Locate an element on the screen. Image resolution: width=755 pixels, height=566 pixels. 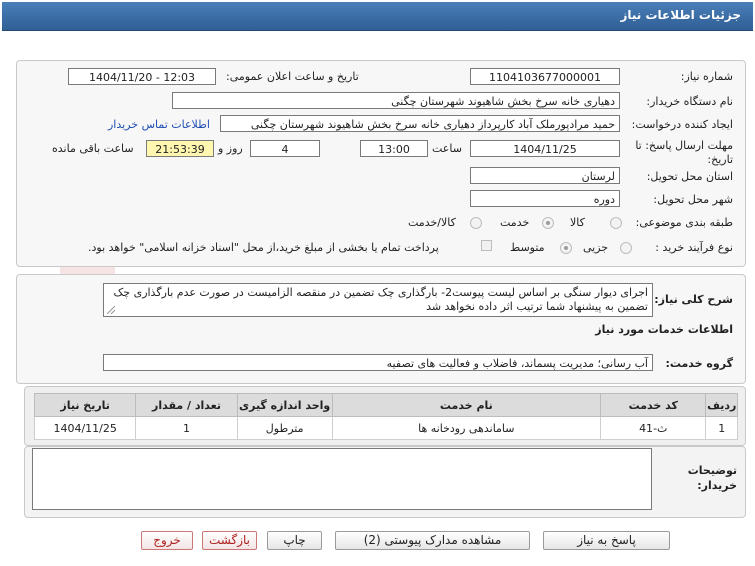
resize-handle-icon is located at coordinates (111, 310).